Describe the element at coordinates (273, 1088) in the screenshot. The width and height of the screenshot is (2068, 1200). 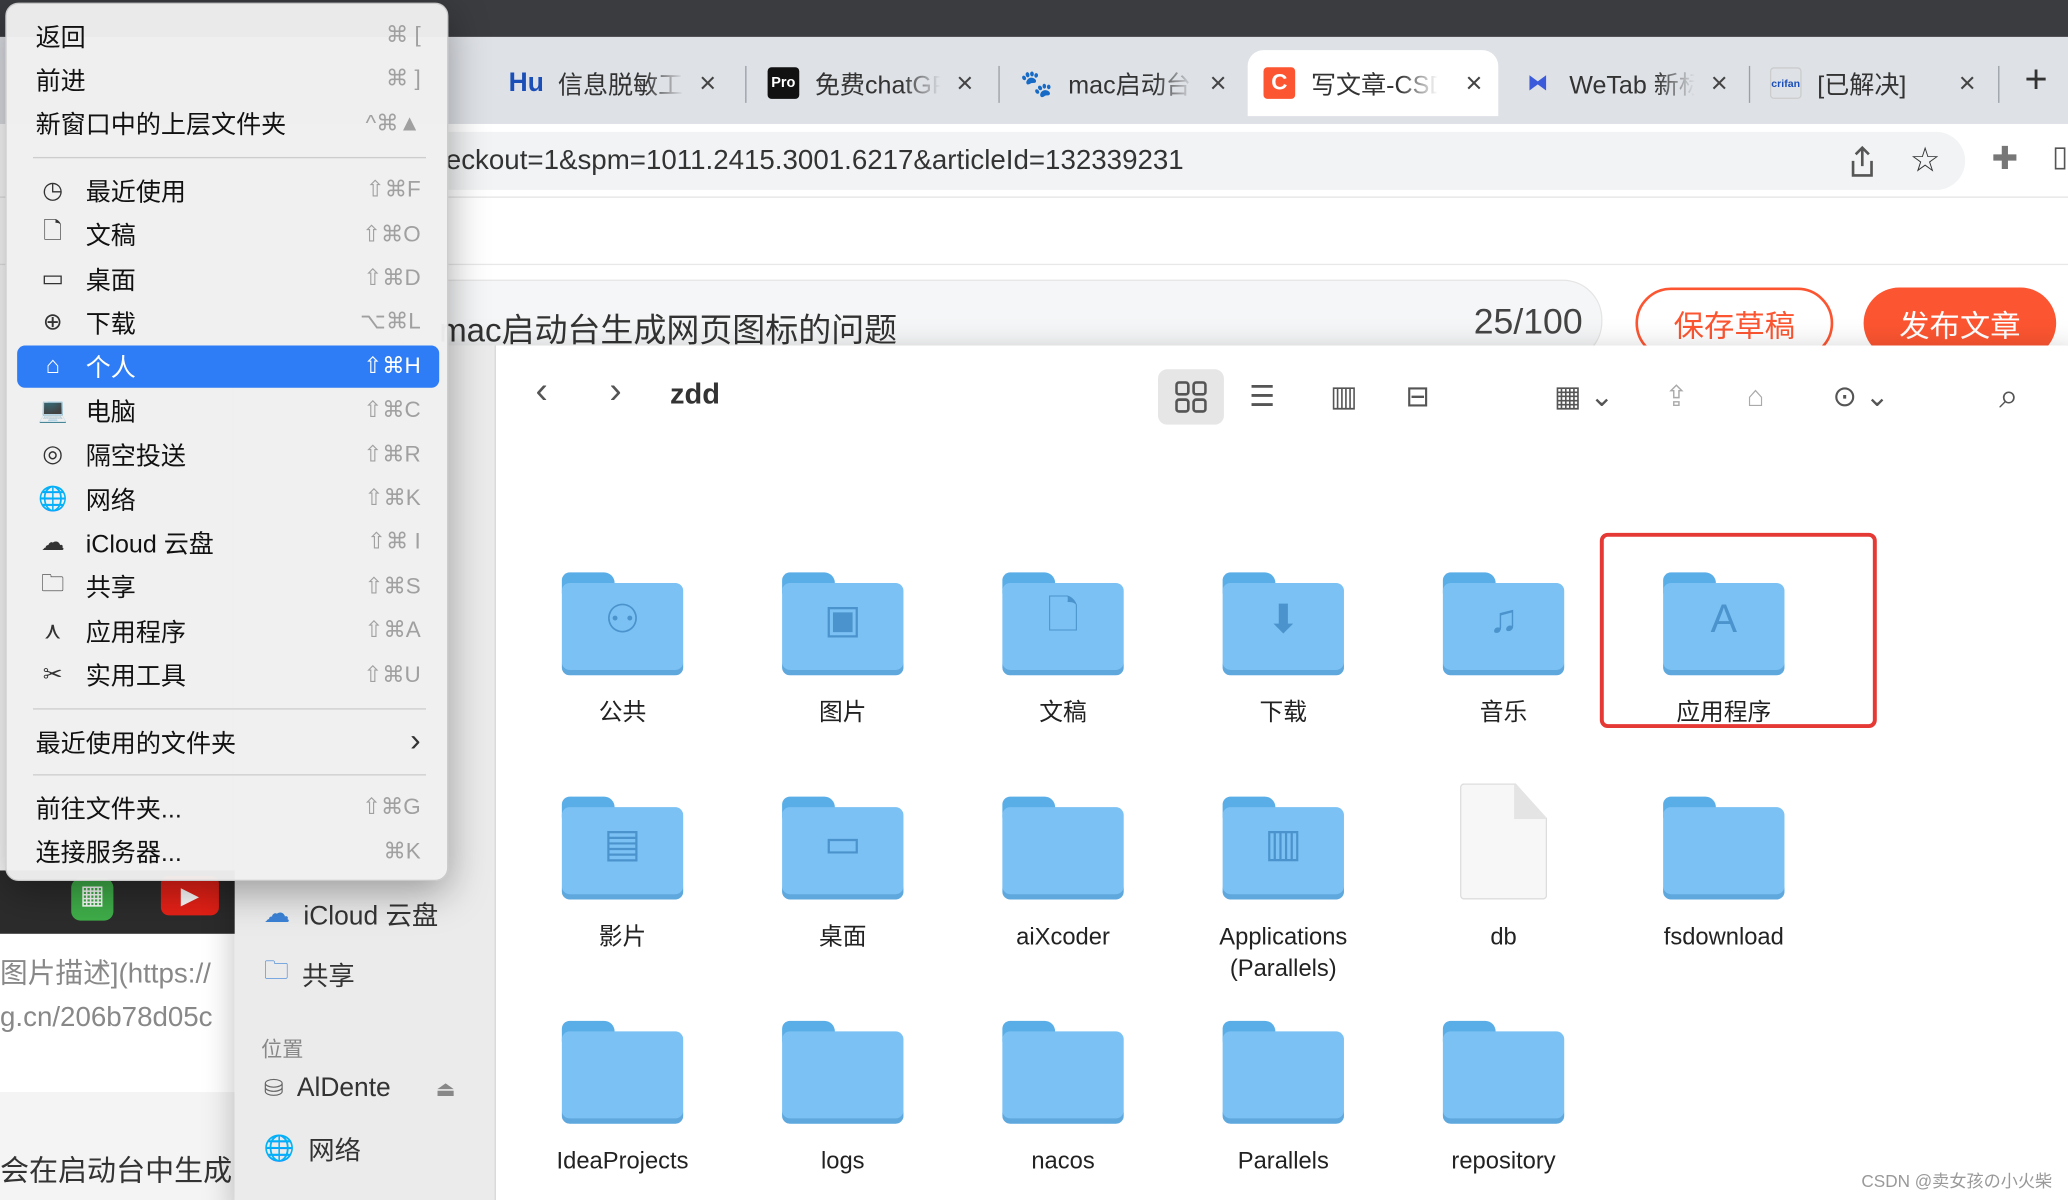
I see `drive-icon: ⛁` at that location.